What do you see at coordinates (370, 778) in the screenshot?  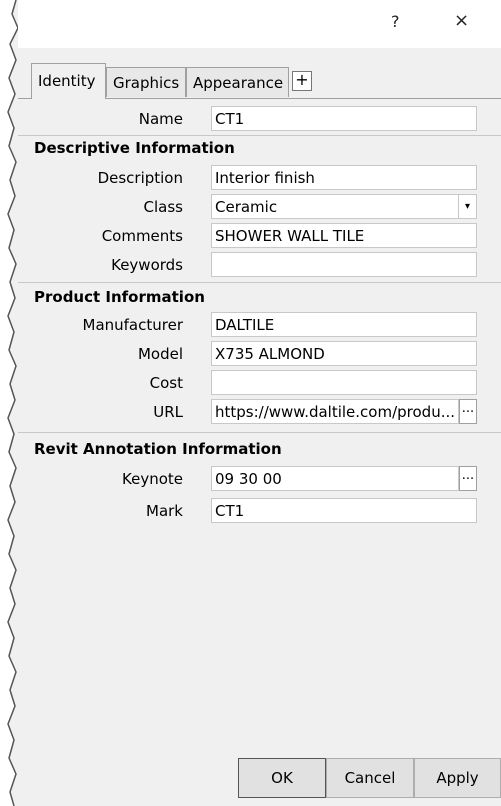 I see `cancel-button: Cancel` at bounding box center [370, 778].